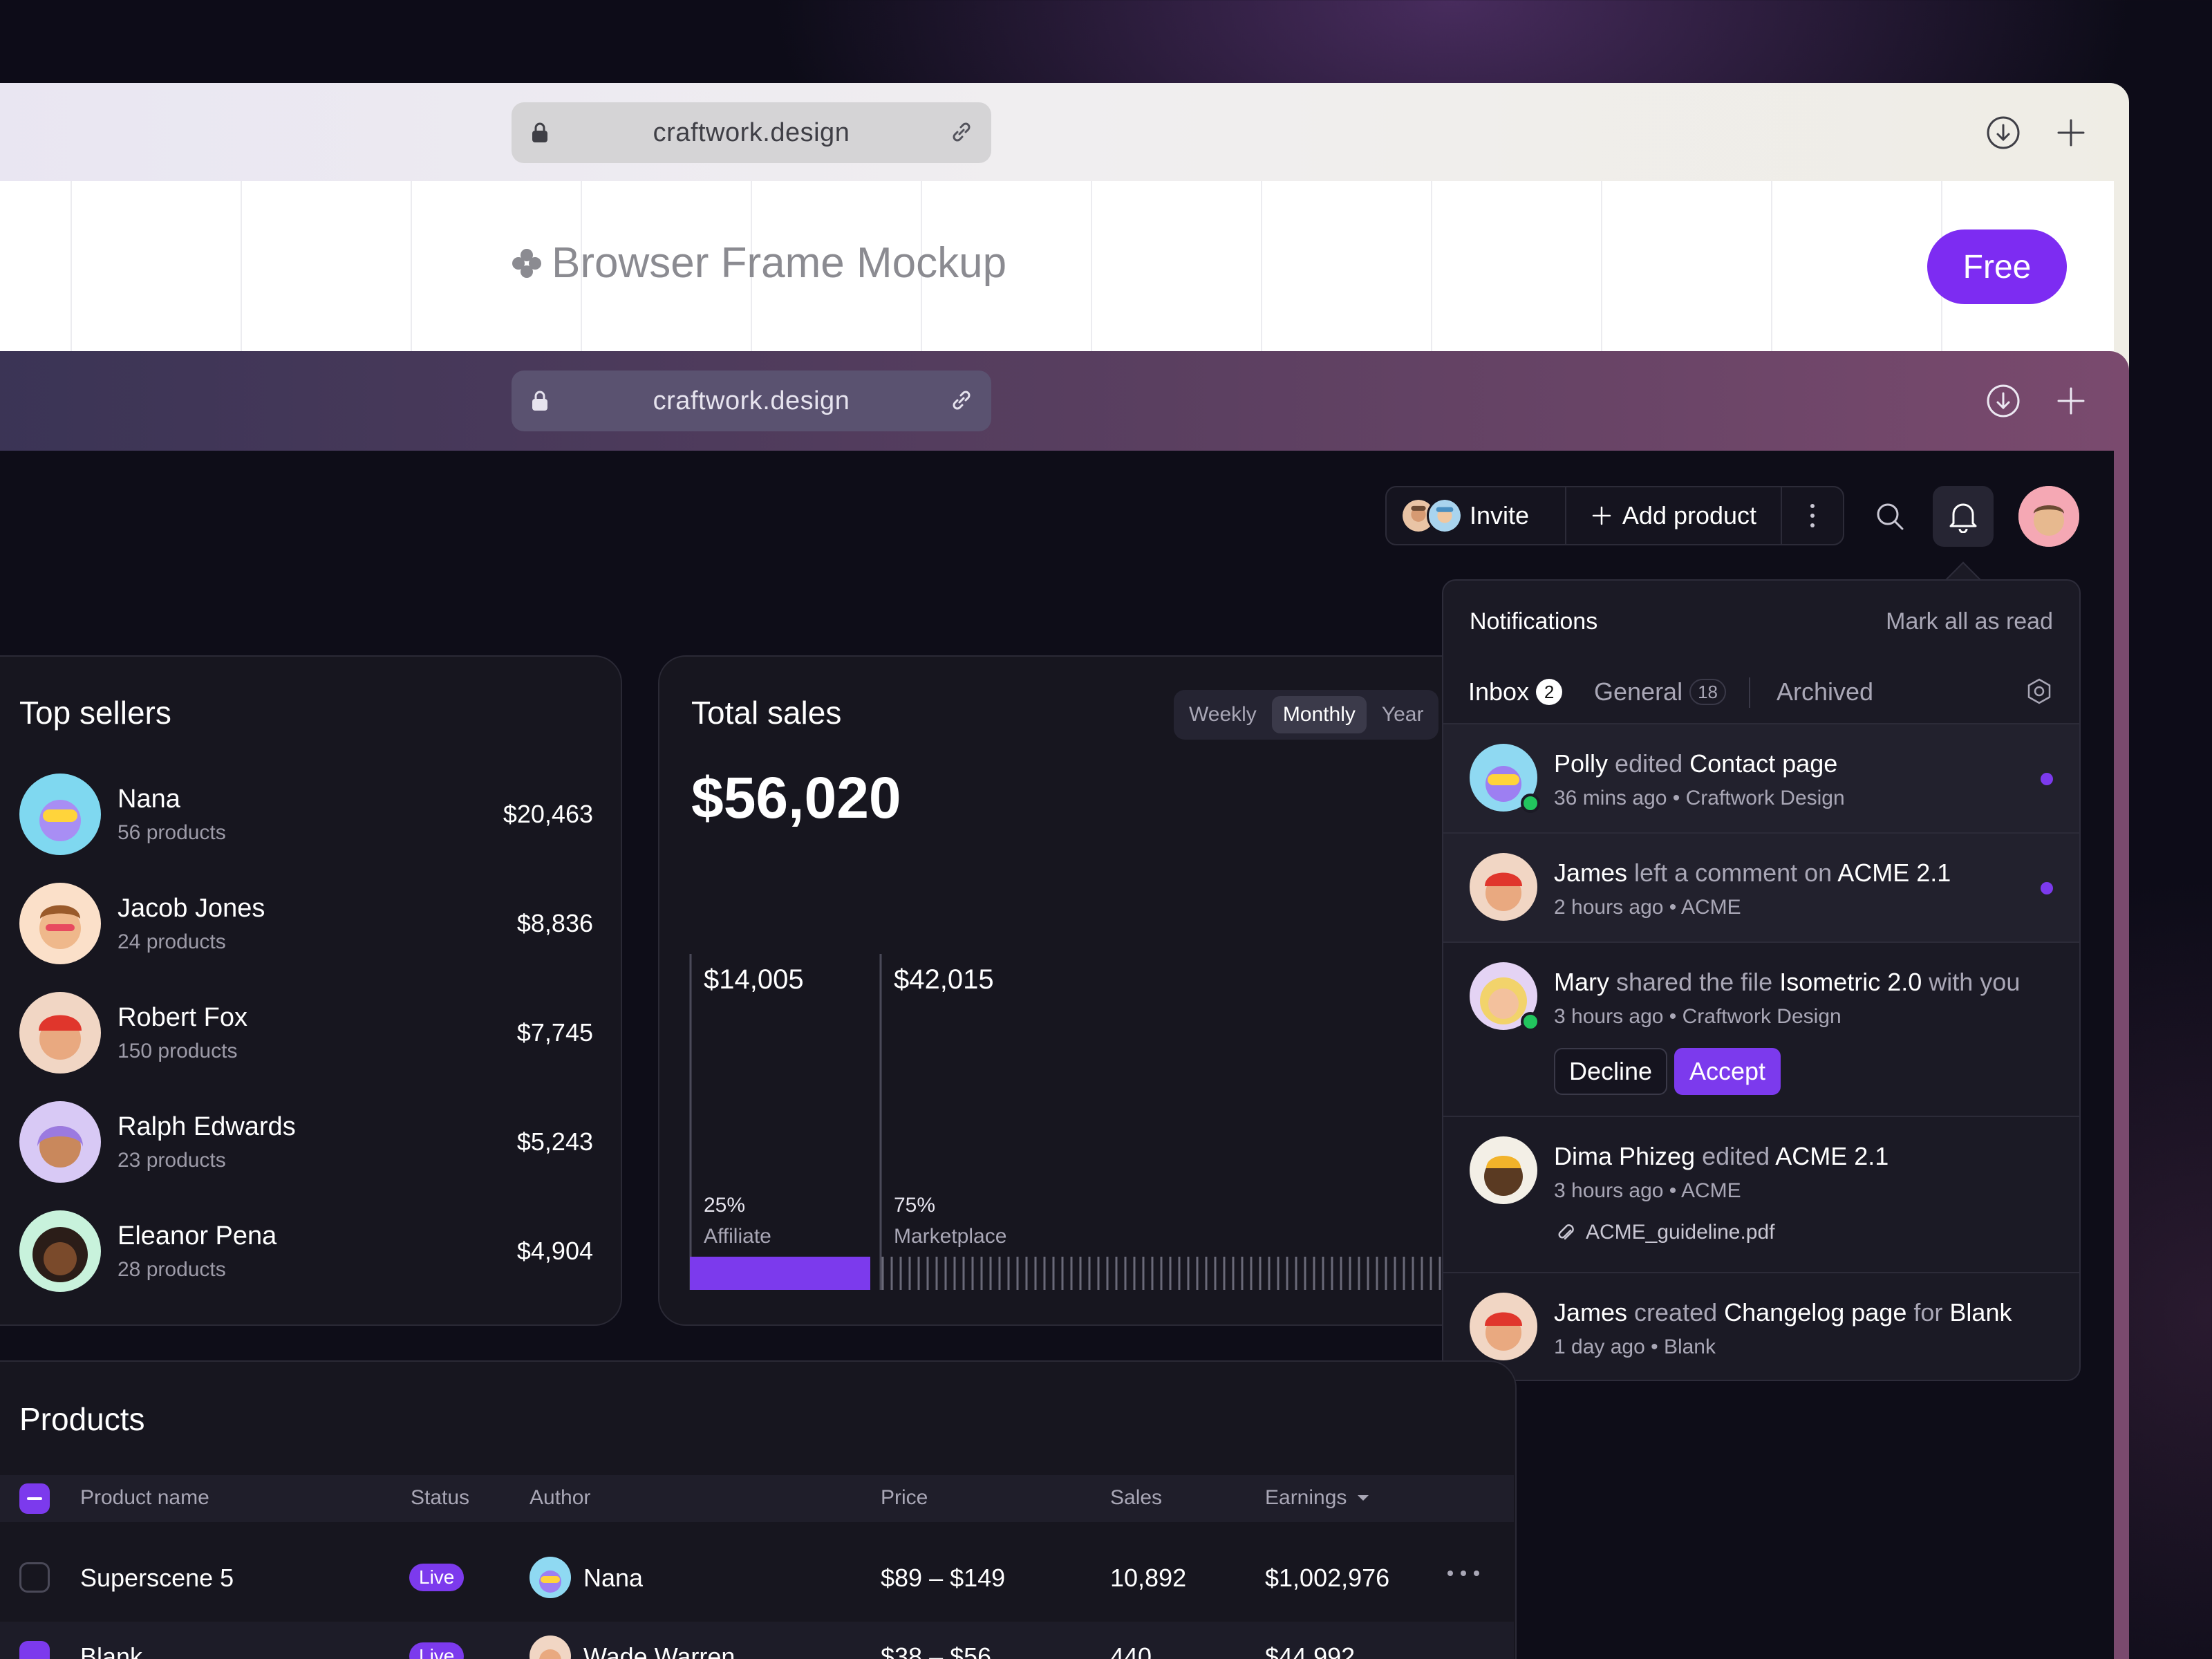 This screenshot has height=1659, width=2212. Describe the element at coordinates (1065, 1122) in the screenshot. I see `sales-split-chart: $14,005 25% Affiliate $42,015 75% Marketplace` at that location.